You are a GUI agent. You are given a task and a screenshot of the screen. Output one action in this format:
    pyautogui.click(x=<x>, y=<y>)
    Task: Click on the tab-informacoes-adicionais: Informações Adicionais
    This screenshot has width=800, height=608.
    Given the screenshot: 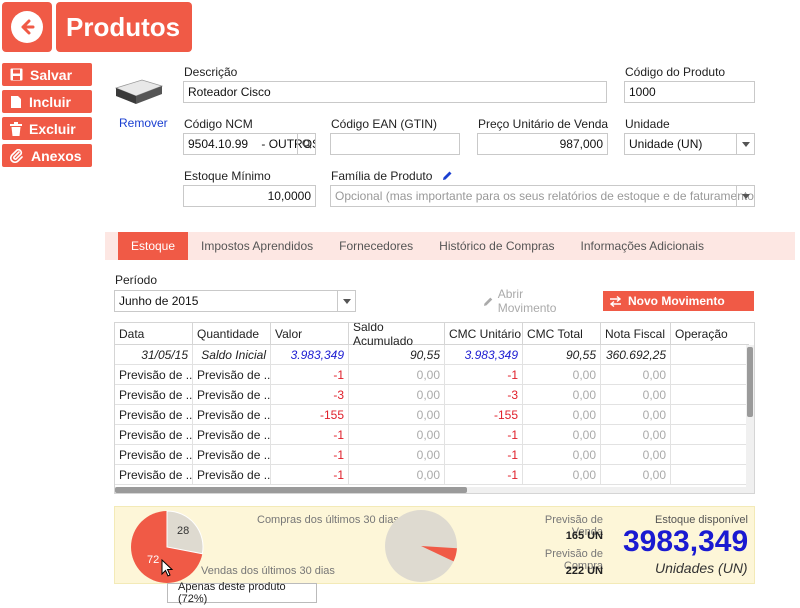 What is the action you would take?
    pyautogui.click(x=642, y=246)
    